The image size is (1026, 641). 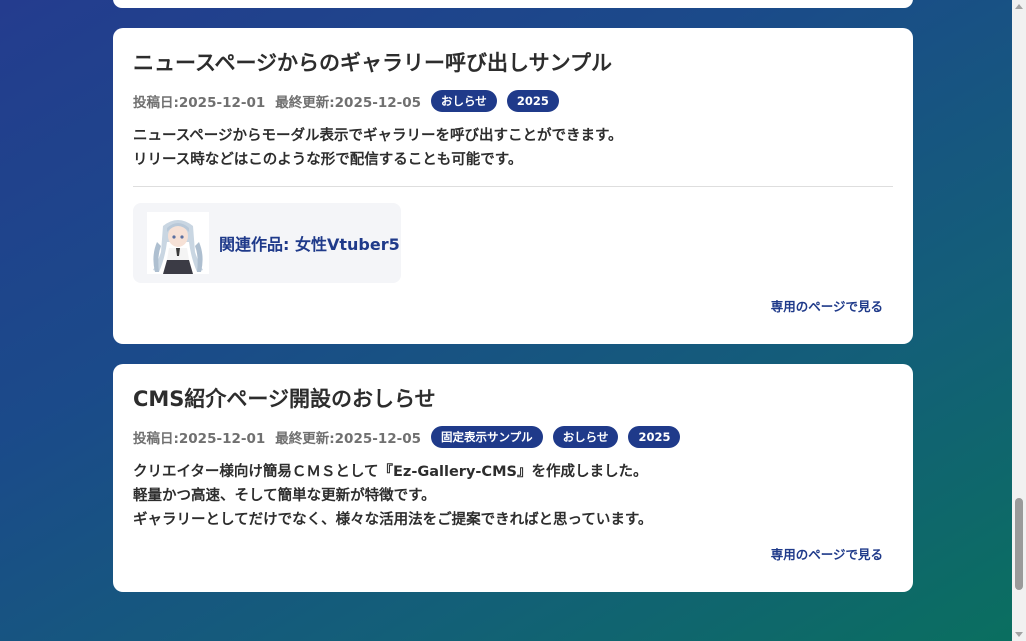 What do you see at coordinates (373, 63) in the screenshot?
I see `news-title: ニュースページからのギャラリー呼び出しサンプル` at bounding box center [373, 63].